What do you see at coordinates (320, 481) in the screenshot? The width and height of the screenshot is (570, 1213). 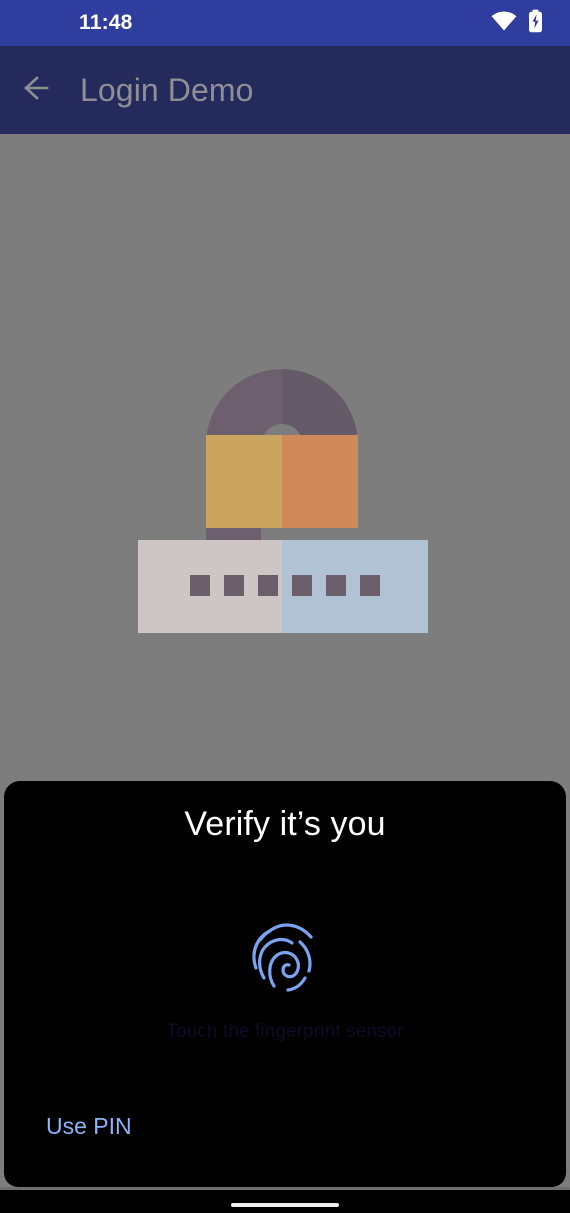 I see `padlock-body-right` at bounding box center [320, 481].